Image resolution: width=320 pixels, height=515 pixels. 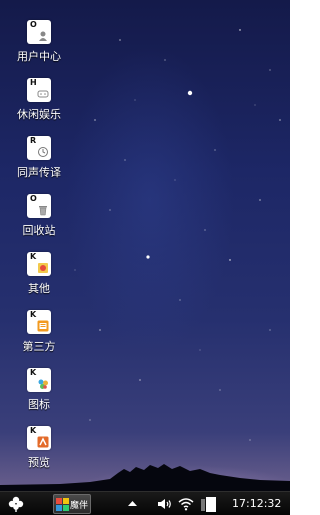 What do you see at coordinates (39, 288) in the screenshot?
I see `desktop-icon-label: 其他` at bounding box center [39, 288].